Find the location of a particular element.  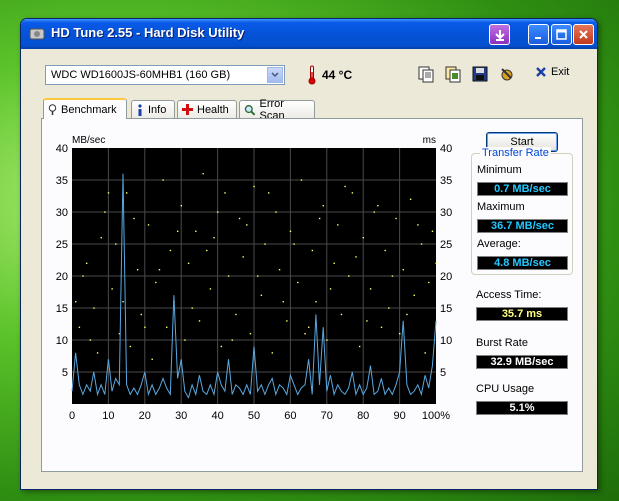

chevron-down-icon is located at coordinates (275, 75).